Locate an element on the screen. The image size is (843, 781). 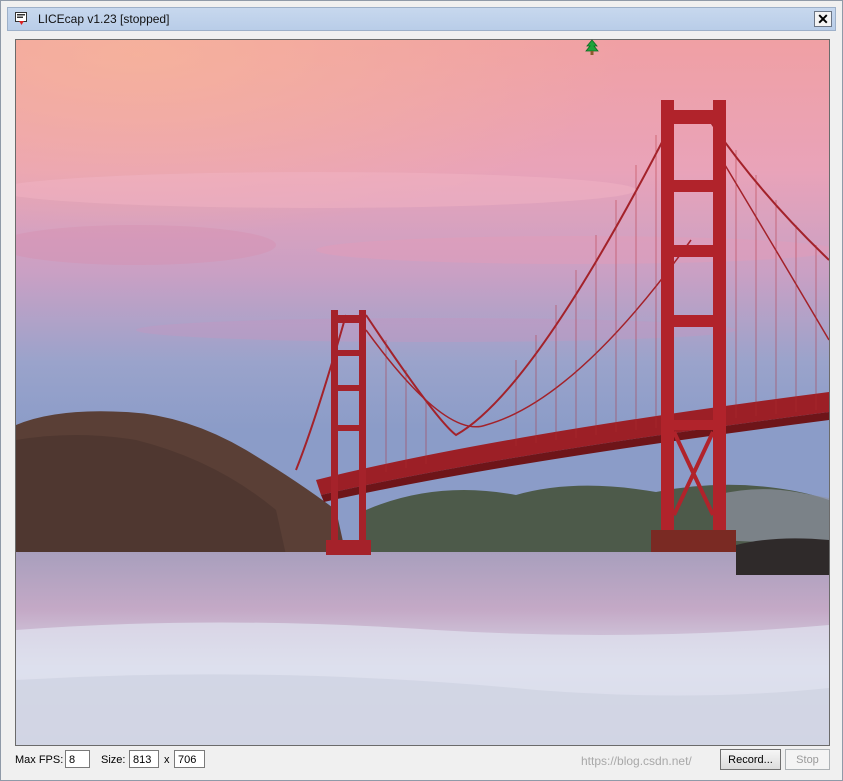
tree-icon is located at coordinates (592, 47).